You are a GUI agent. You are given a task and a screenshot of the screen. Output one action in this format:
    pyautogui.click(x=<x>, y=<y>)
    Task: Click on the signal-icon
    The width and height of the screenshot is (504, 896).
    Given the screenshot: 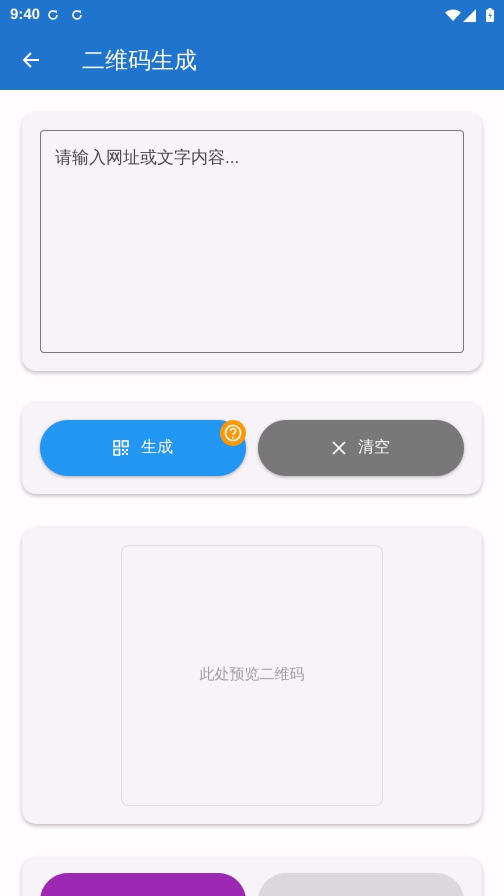 What is the action you would take?
    pyautogui.click(x=469, y=15)
    